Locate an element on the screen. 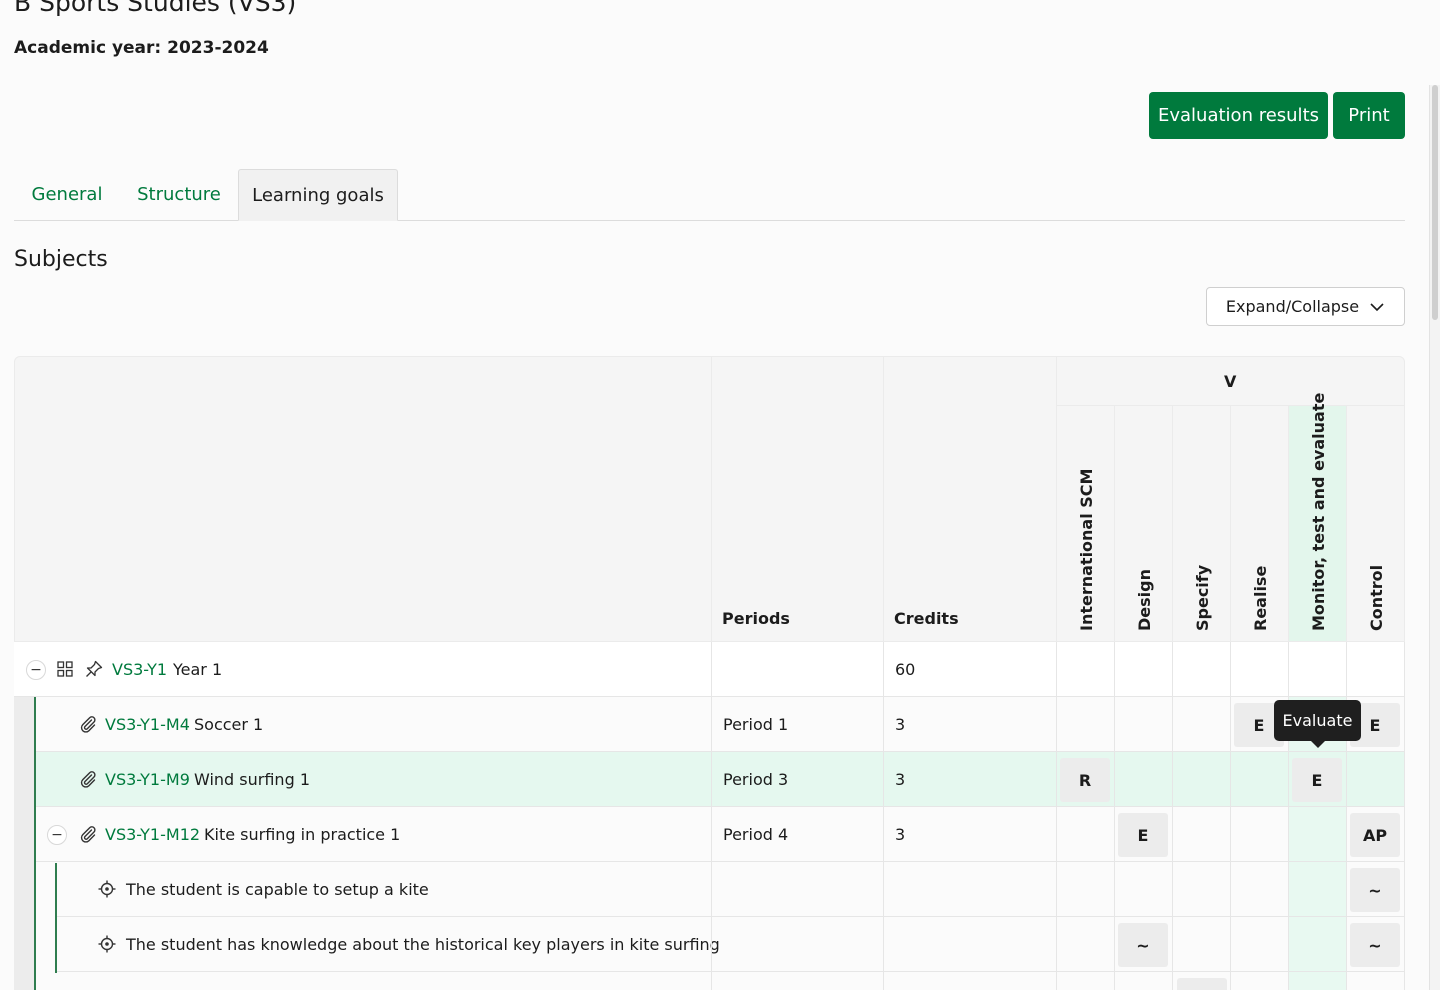 The image size is (1440, 990). header-goal-5-cell: Monitor, test and evaluate is located at coordinates (1317, 517).